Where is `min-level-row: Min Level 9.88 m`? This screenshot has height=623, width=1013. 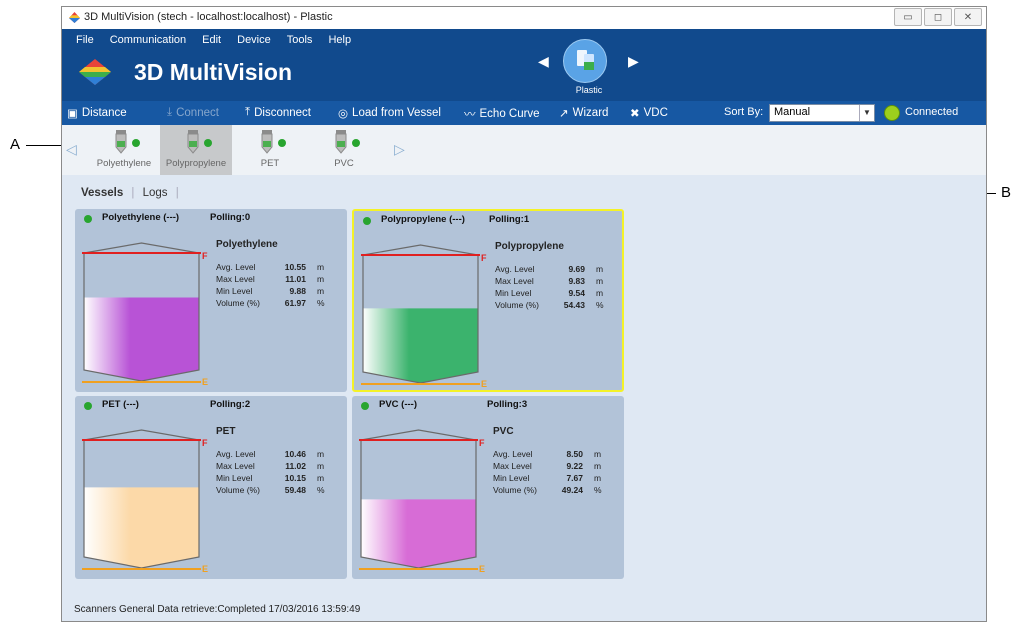
min-level-row: Min Level 9.88 m is located at coordinates (270, 291).